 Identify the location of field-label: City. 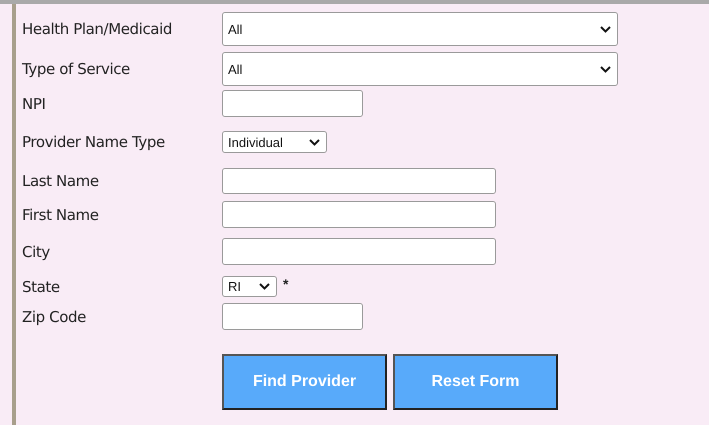
(36, 251).